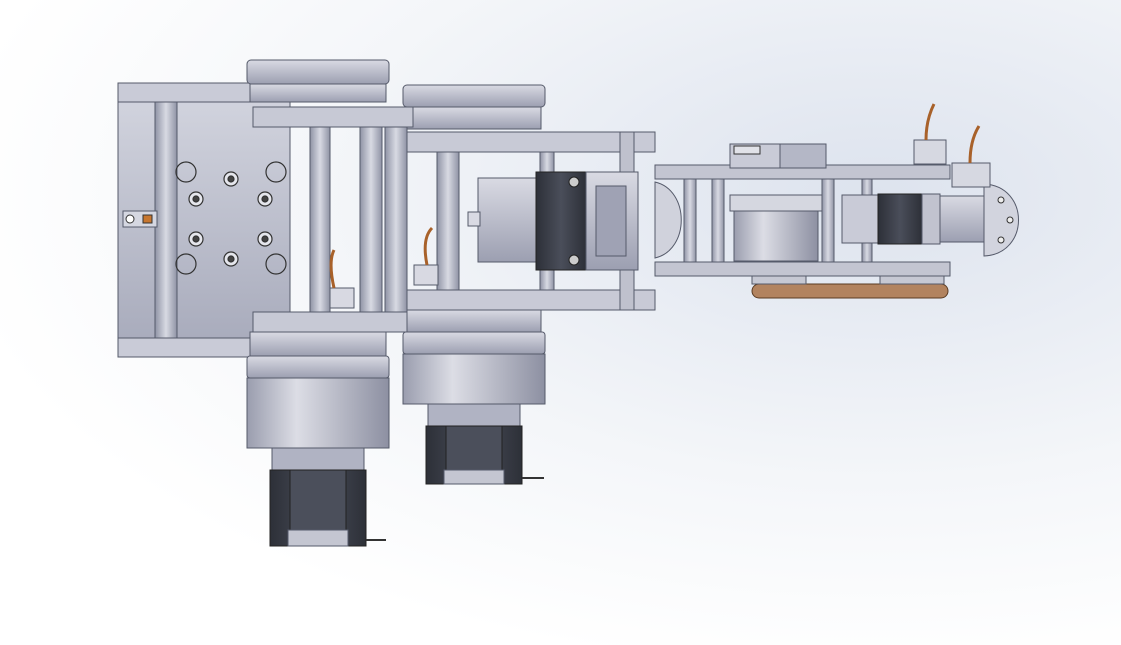  What do you see at coordinates (914, 219) in the screenshot?
I see `wrist-motor` at bounding box center [914, 219].